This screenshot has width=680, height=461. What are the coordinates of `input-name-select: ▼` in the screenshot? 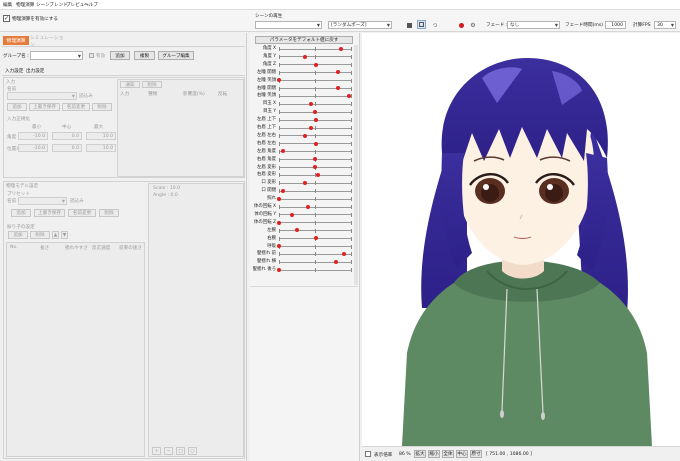 It's located at (42, 96).